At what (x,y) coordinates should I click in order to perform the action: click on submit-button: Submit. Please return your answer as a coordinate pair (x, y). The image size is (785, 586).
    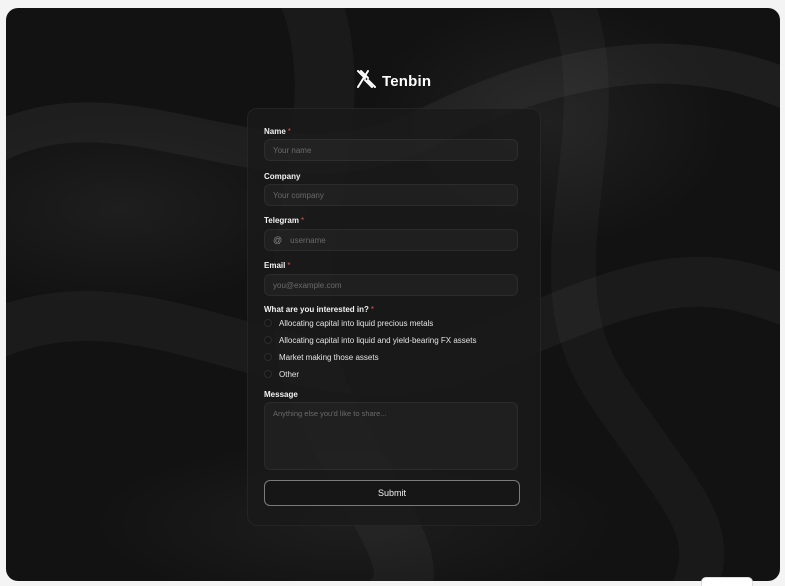
    Looking at the image, I should click on (392, 493).